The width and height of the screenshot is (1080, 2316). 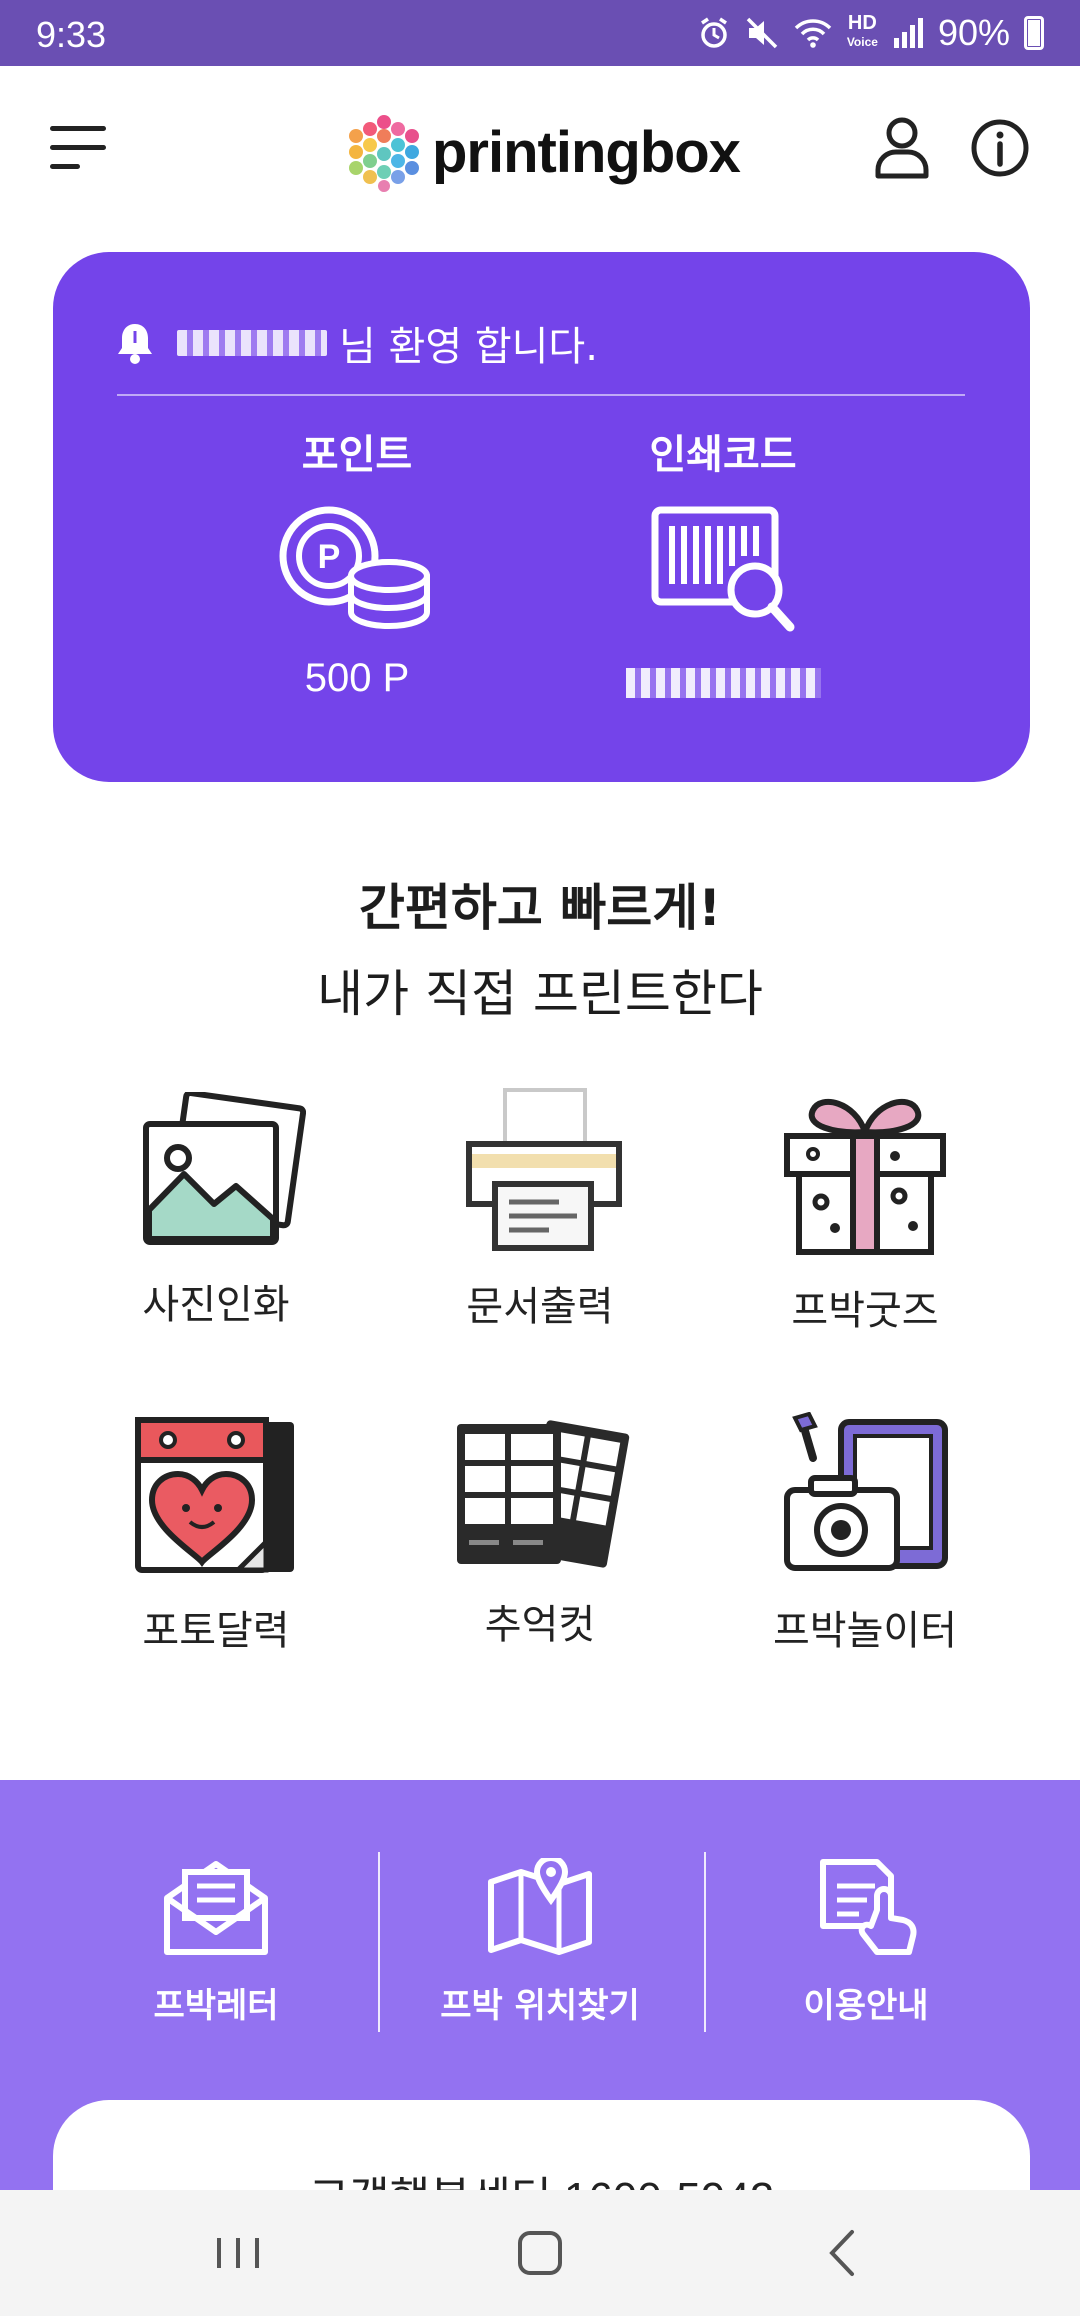 What do you see at coordinates (216, 1908) in the screenshot?
I see `letter-icon` at bounding box center [216, 1908].